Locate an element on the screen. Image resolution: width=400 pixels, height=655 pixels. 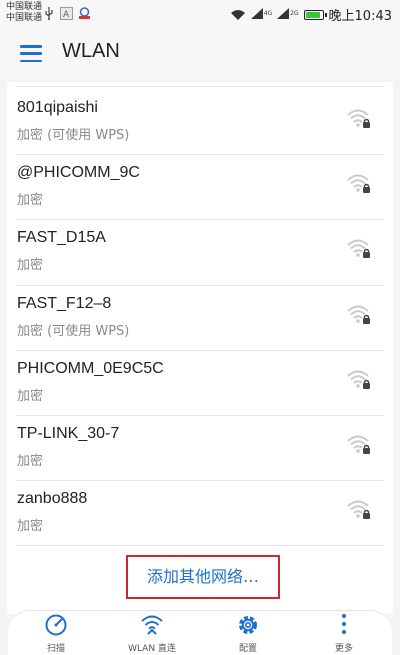
app-header: WLAN is located at coordinates (200, 54).